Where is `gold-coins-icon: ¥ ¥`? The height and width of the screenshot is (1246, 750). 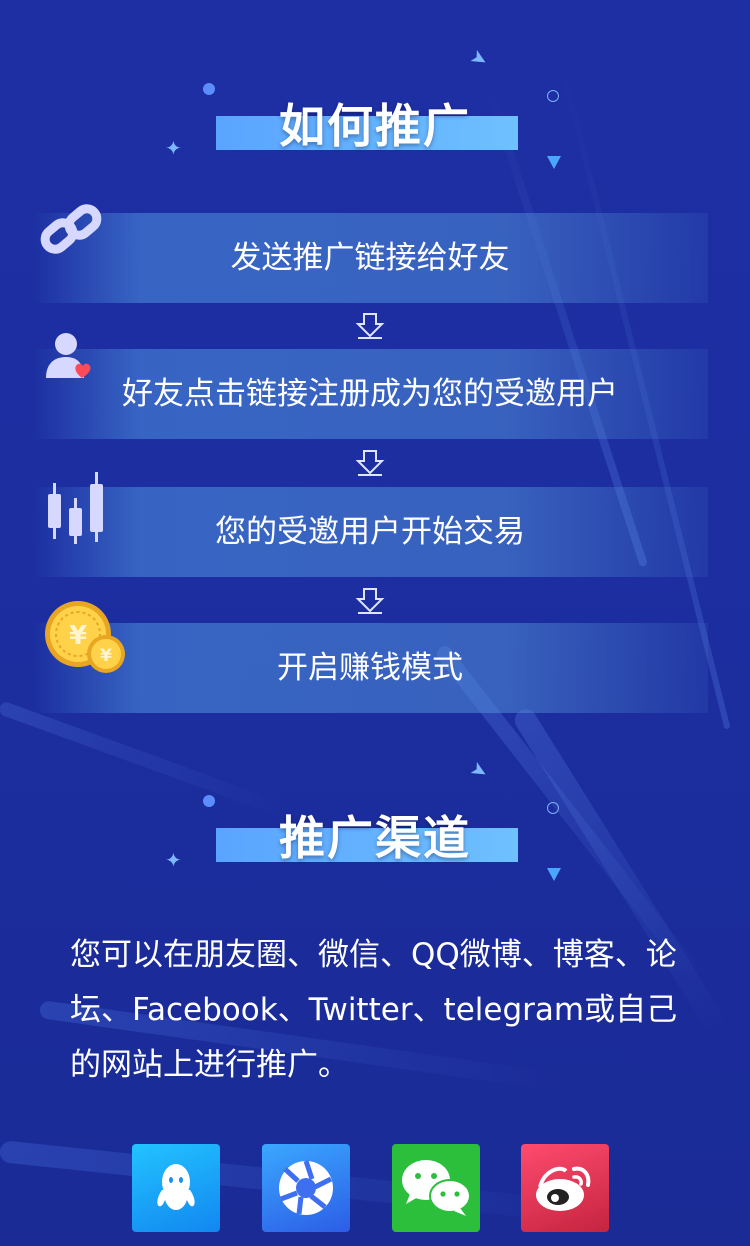
gold-coins-icon: ¥ ¥ is located at coordinates (86, 640).